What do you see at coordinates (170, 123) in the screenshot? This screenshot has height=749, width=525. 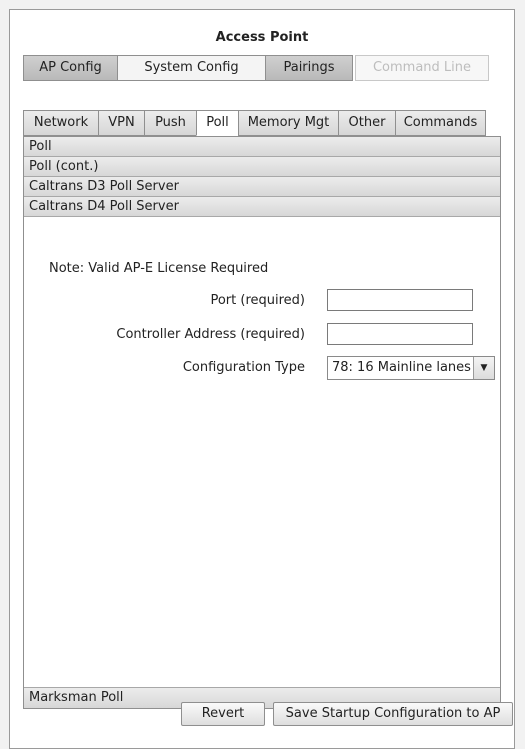 I see `tab-push: Push` at bounding box center [170, 123].